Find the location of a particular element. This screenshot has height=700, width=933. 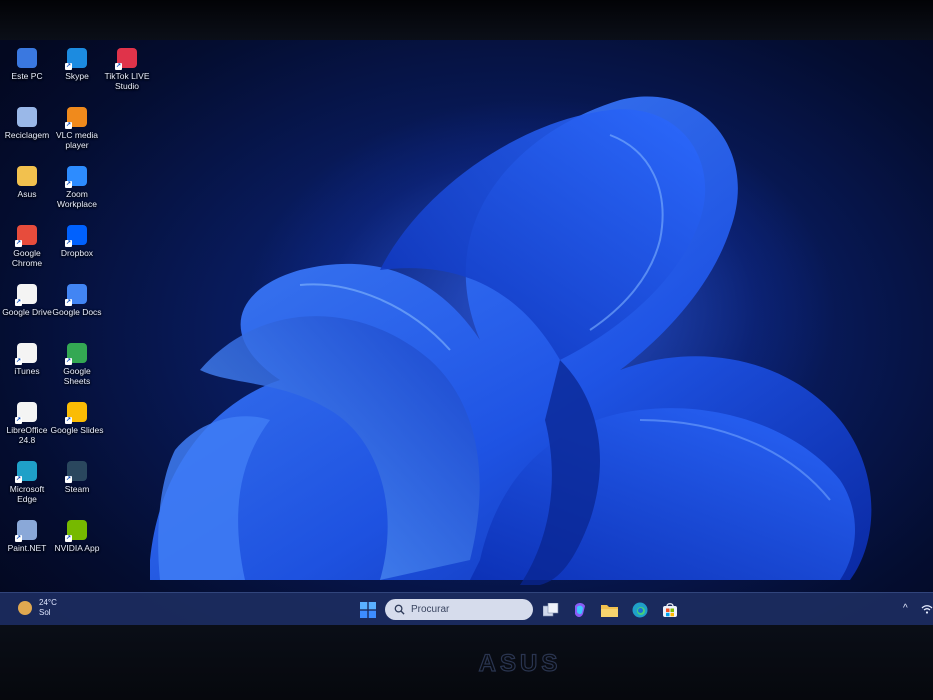

weather-temperature: 24°C is located at coordinates (48, 602).